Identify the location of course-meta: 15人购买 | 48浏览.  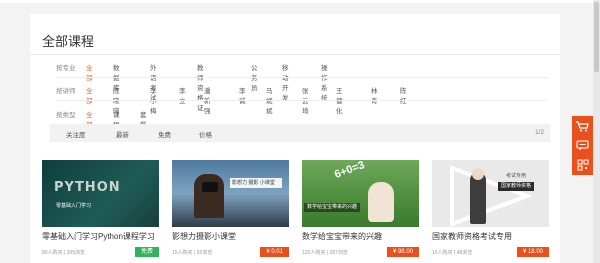
(452, 253).